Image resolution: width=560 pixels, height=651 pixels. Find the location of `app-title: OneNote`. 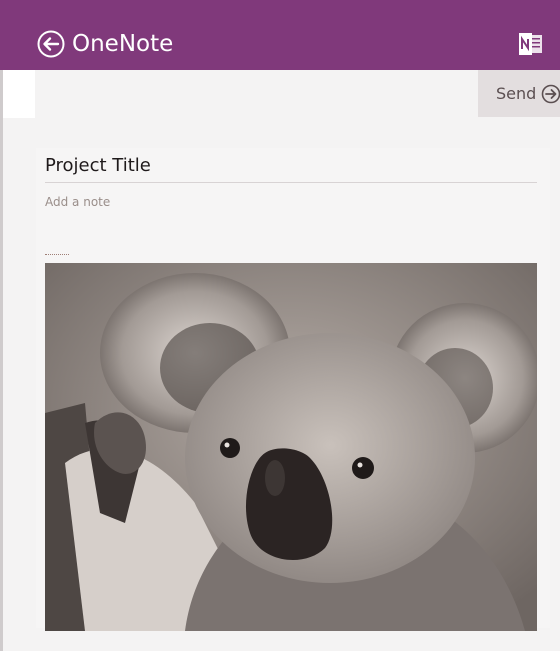

app-title: OneNote is located at coordinates (123, 44).